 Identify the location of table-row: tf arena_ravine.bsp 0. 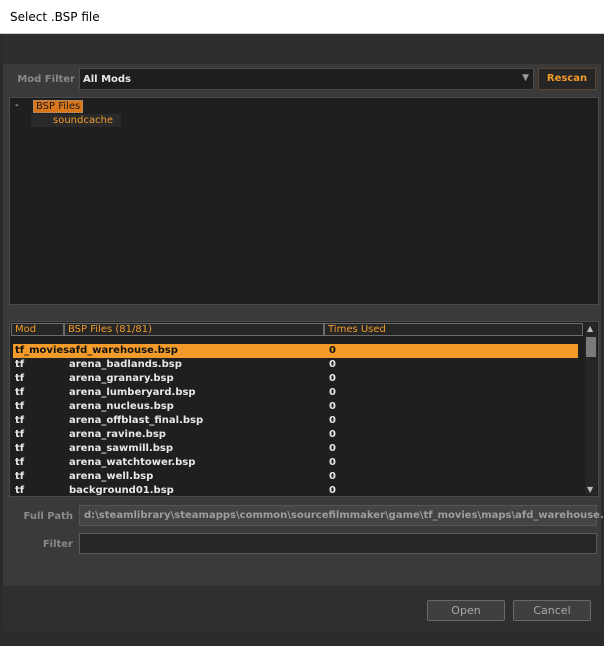
(295, 435).